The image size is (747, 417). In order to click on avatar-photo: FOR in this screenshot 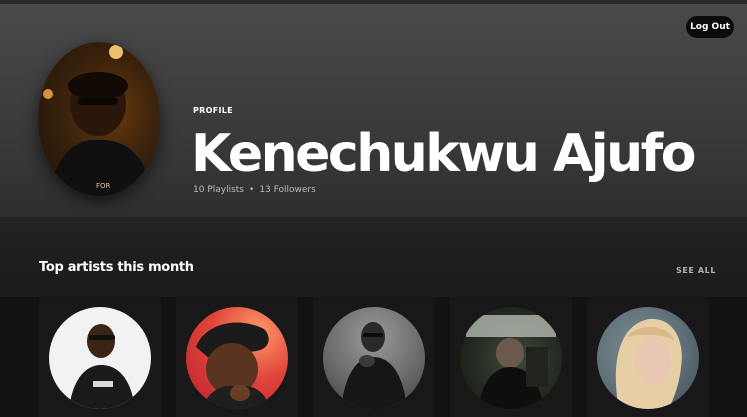, I will do `click(98, 120)`.